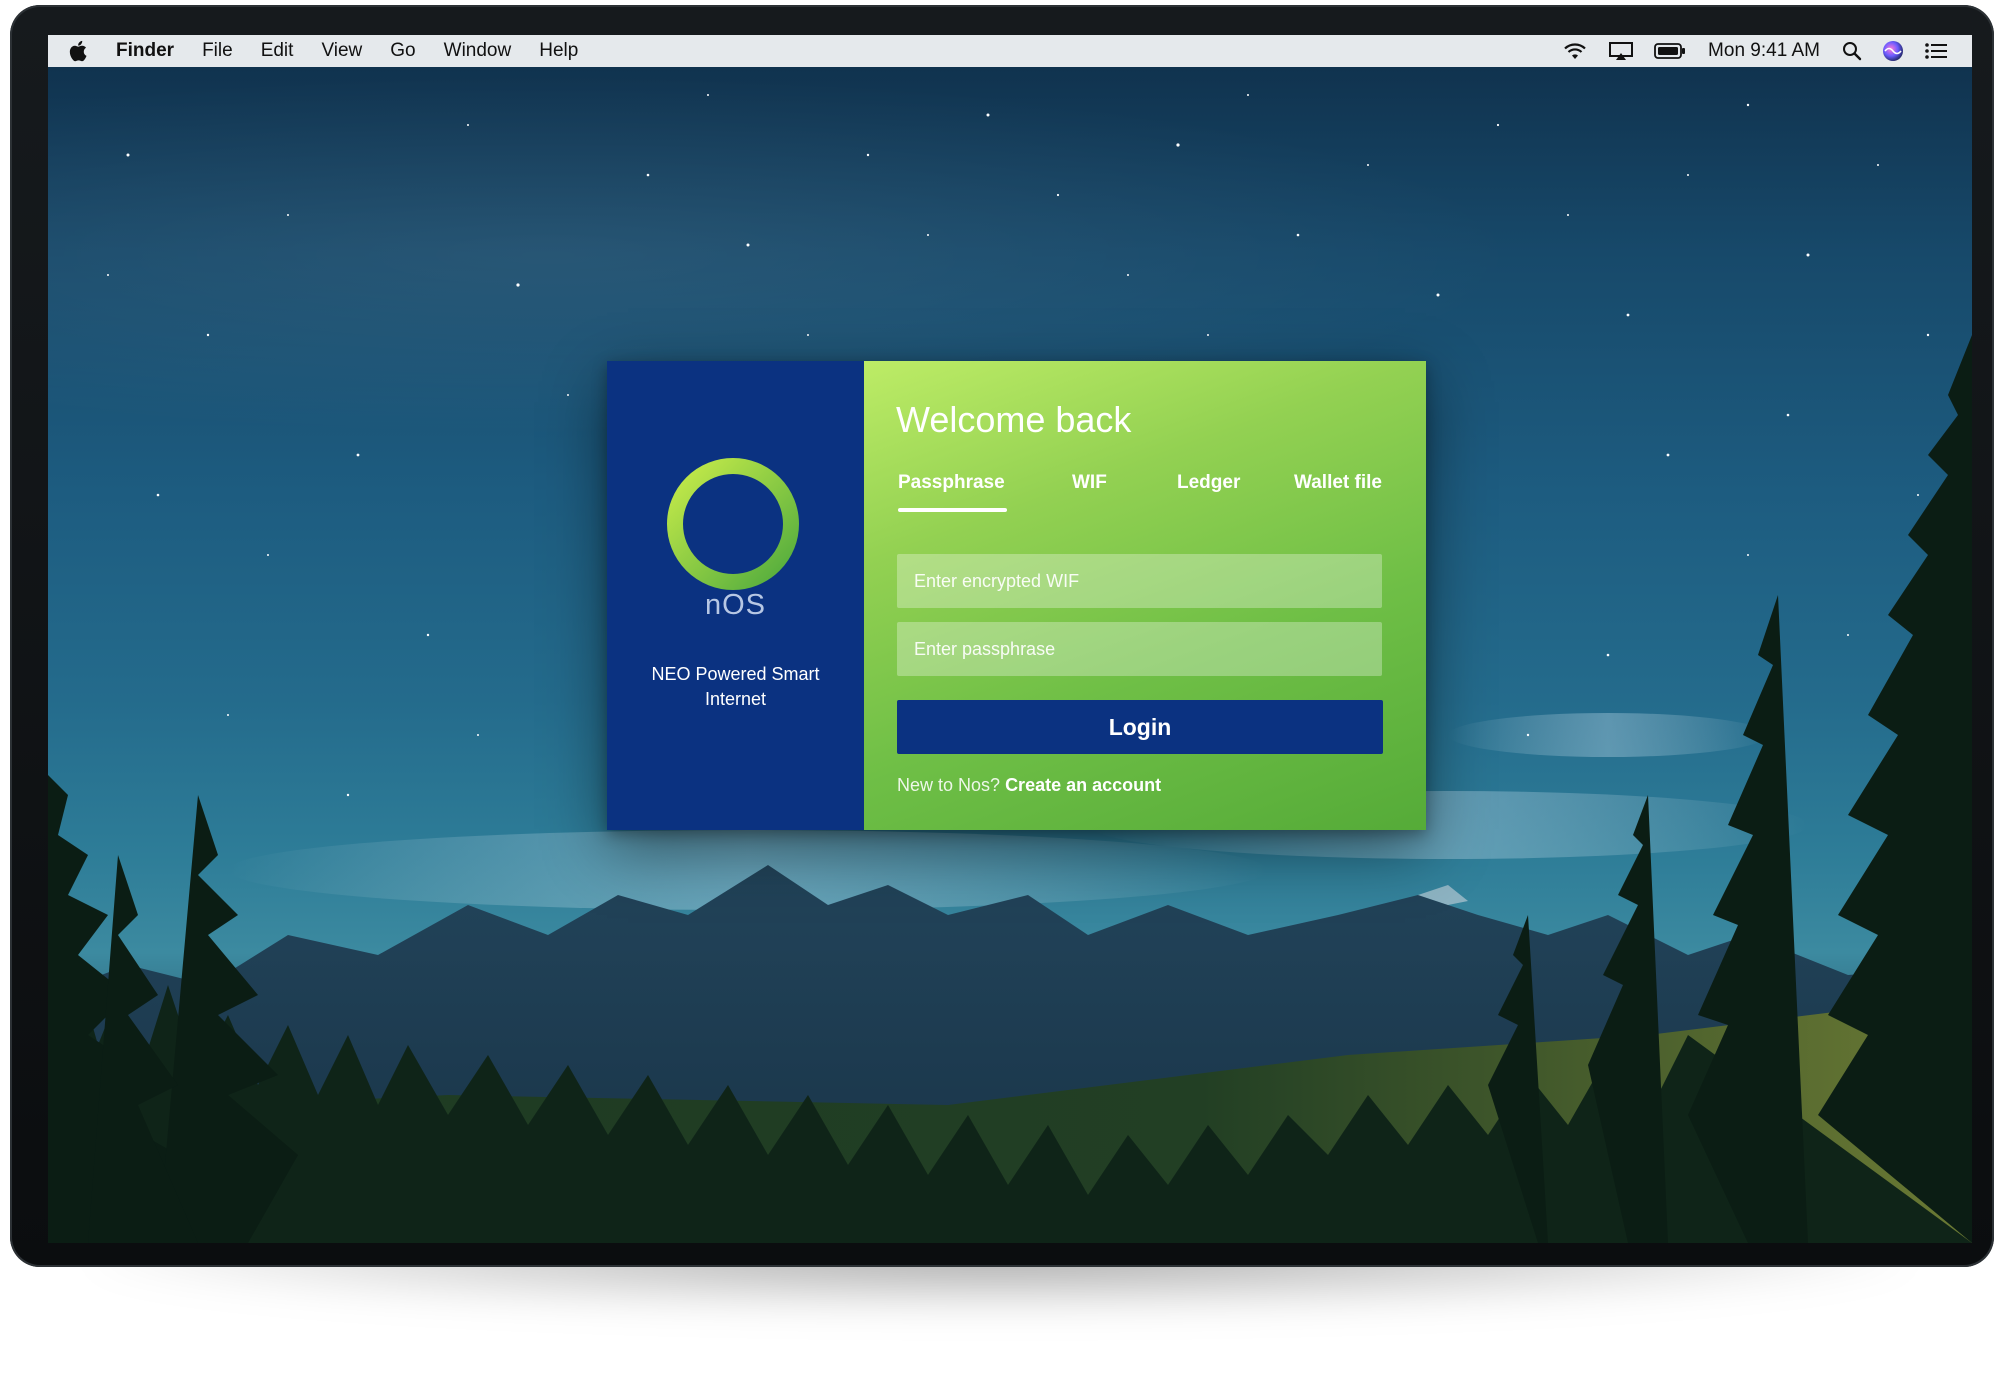 This screenshot has width=2000, height=1396. What do you see at coordinates (735, 605) in the screenshot?
I see `logo-wordmark: nOS` at bounding box center [735, 605].